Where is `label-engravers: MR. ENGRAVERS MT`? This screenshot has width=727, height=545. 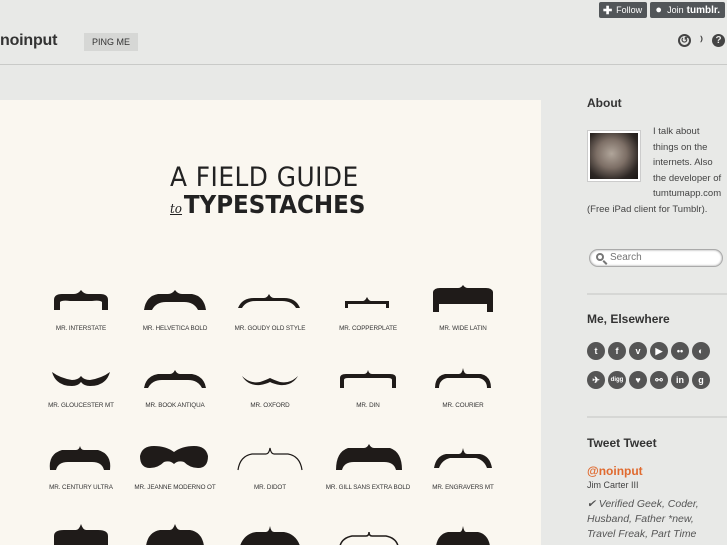 label-engravers: MR. ENGRAVERS MT is located at coordinates (463, 487).